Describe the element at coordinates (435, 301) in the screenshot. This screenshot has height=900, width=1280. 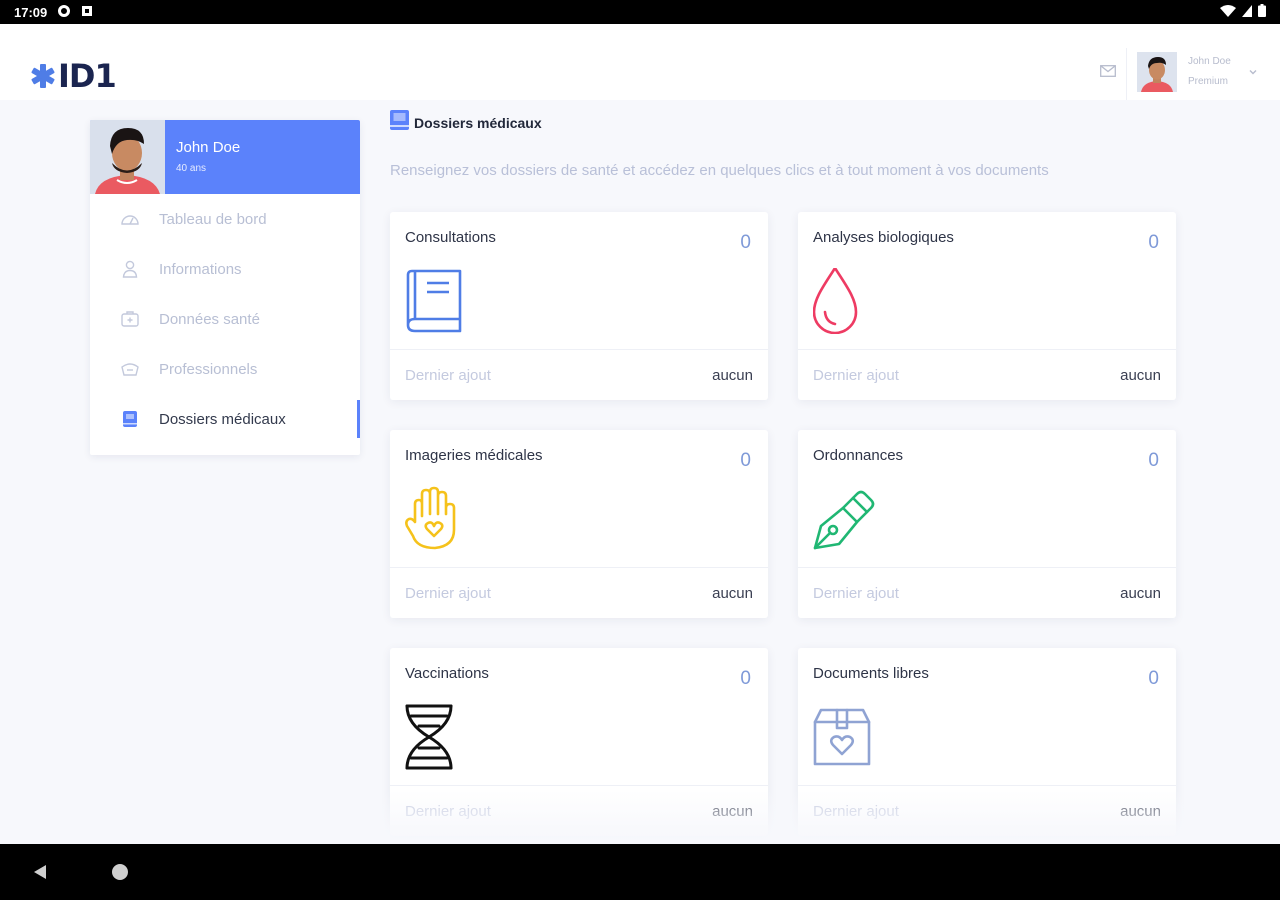
I see `book-icon` at that location.